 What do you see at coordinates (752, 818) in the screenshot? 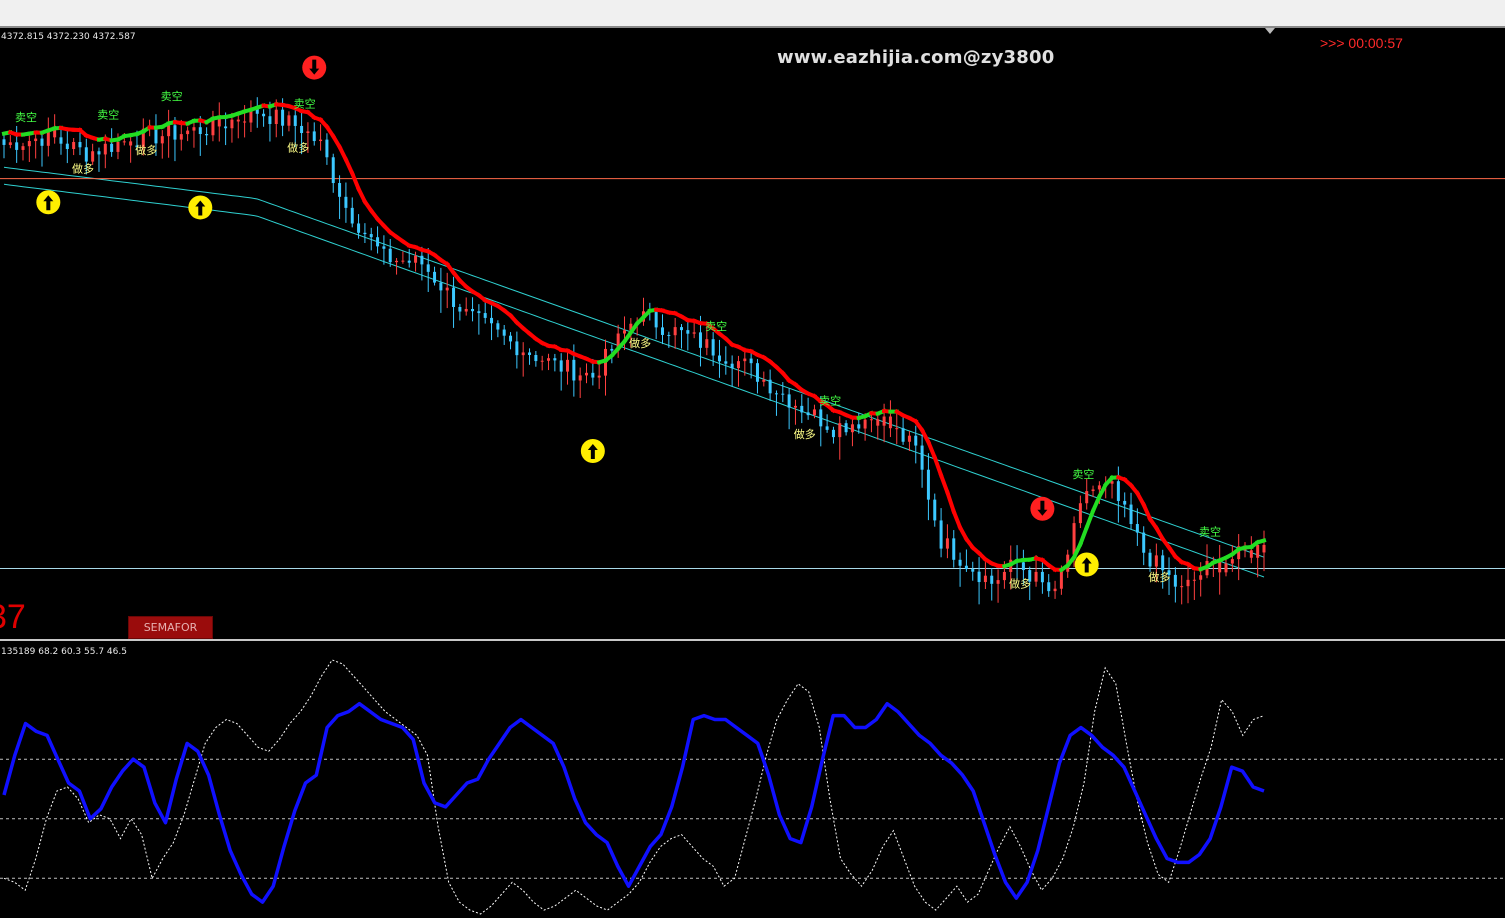
I see `oscillator-levels` at bounding box center [752, 818].